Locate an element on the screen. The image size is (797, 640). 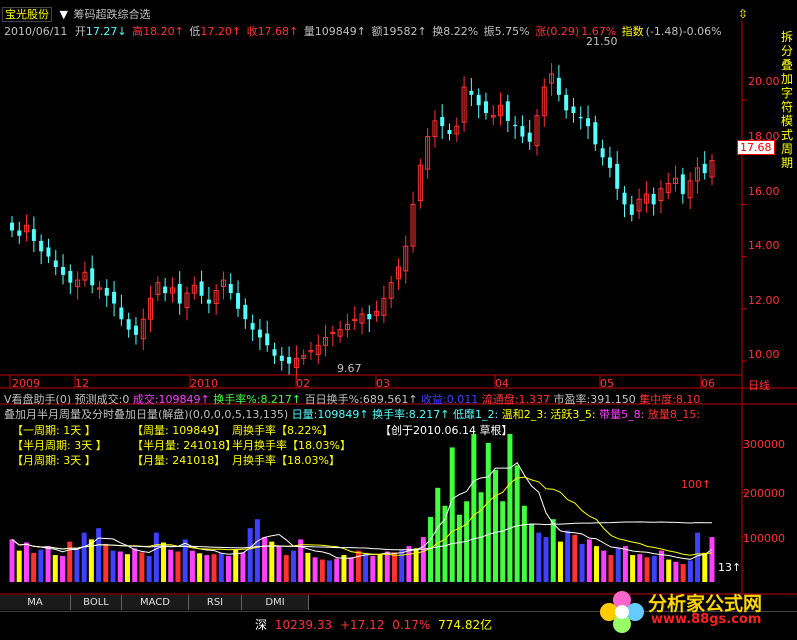
date-axis-label: 06 is located at coordinates (708, 383).